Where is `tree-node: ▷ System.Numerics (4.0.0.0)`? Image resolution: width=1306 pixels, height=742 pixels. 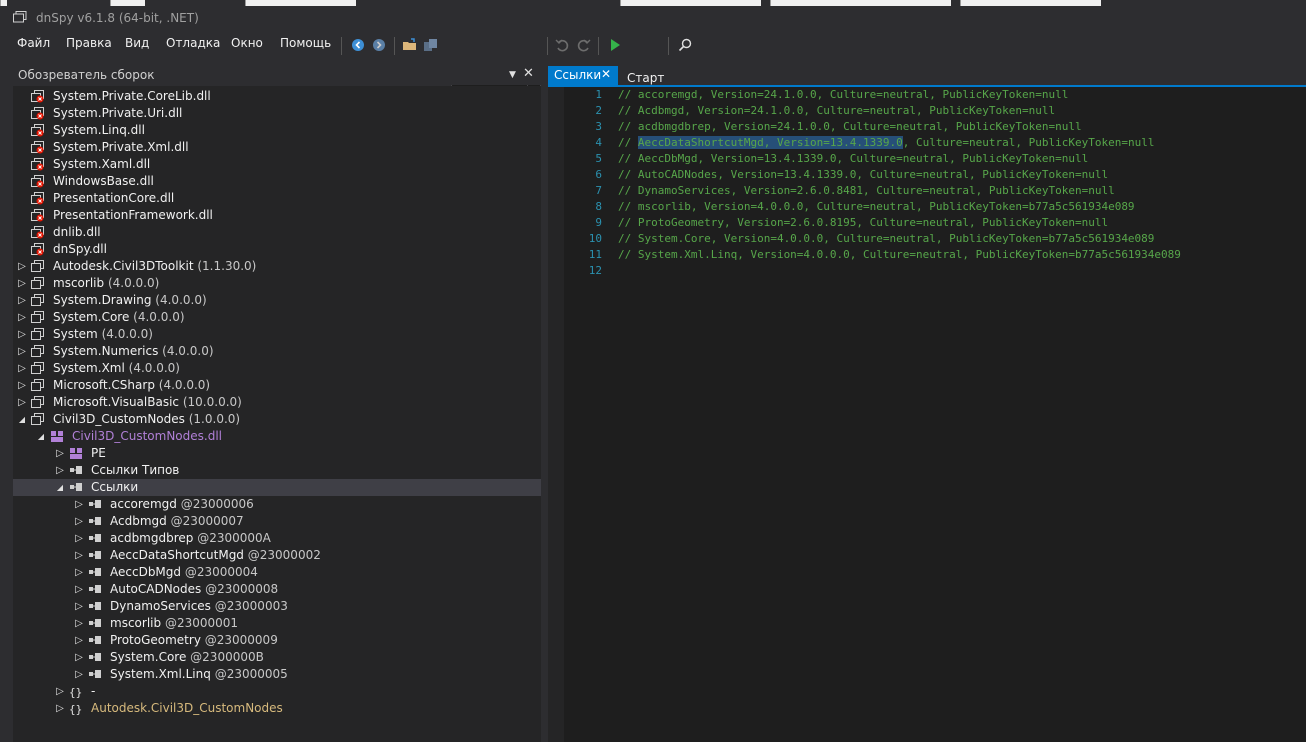
tree-node: ▷ System.Numerics (4.0.0.0) is located at coordinates (277, 351).